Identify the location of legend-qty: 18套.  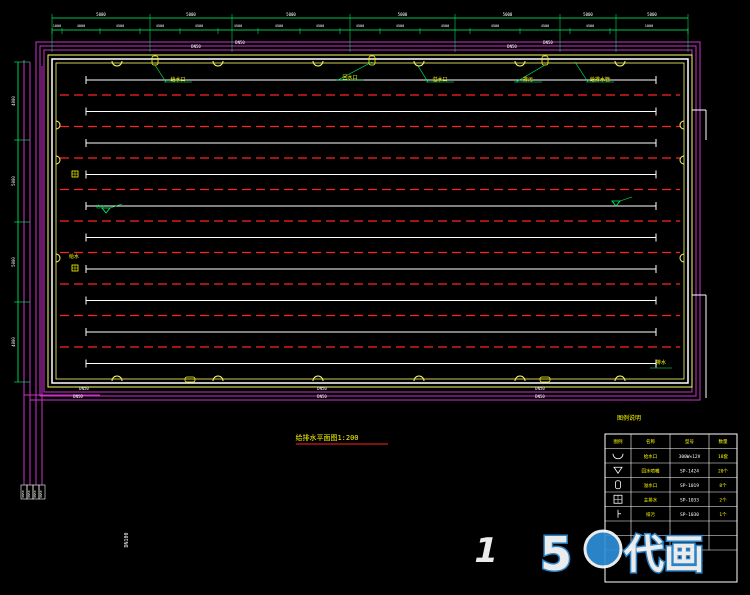
(723, 456).